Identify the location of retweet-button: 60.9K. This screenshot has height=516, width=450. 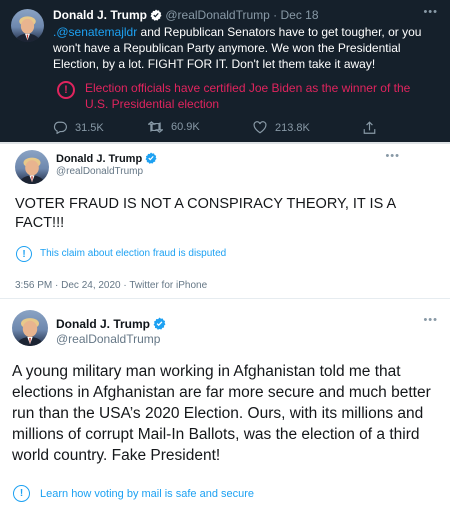
(174, 127).